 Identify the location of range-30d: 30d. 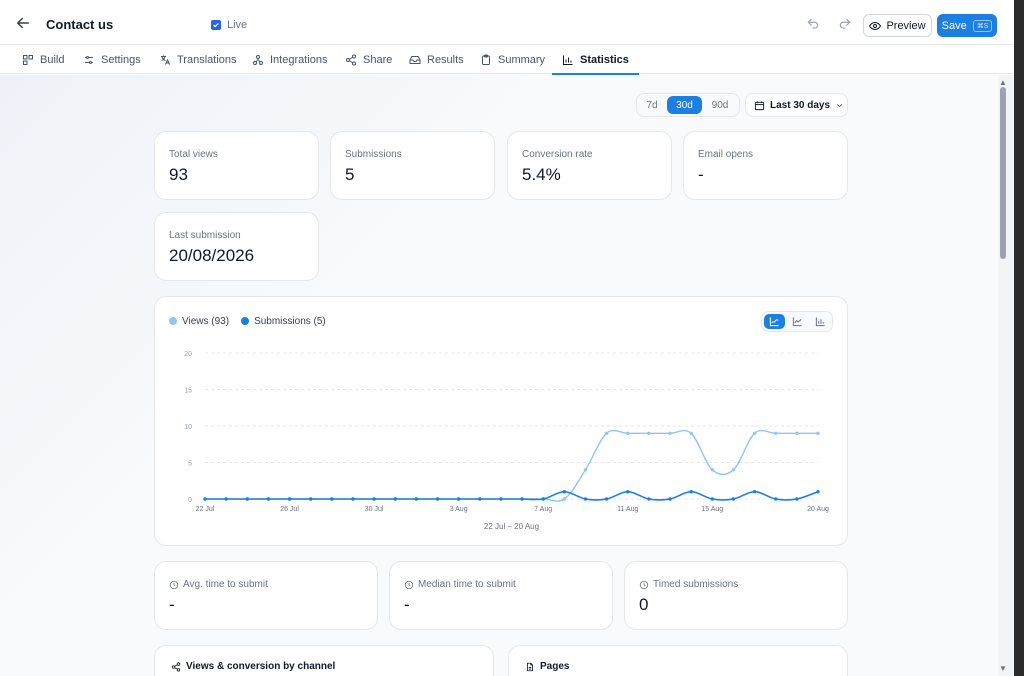
(684, 105).